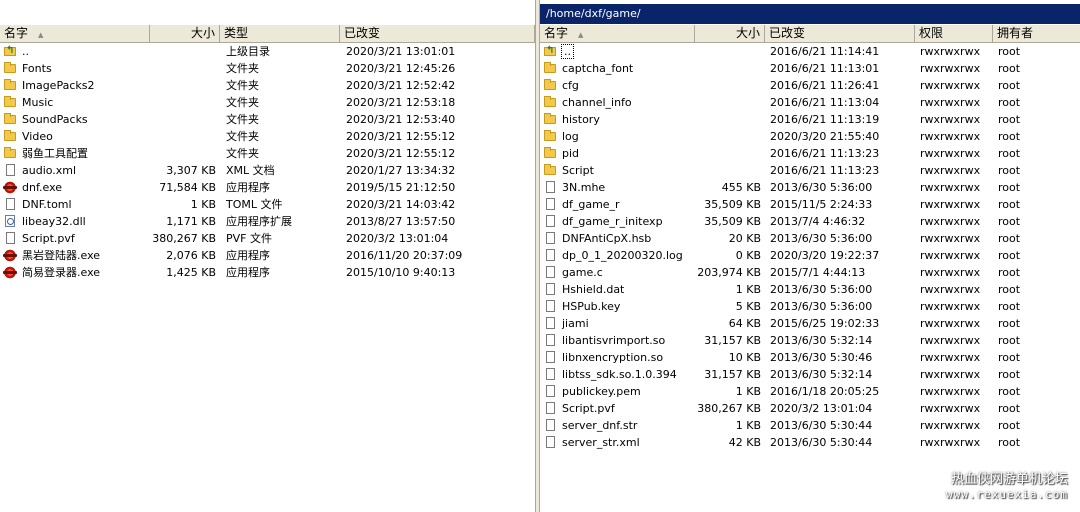 This screenshot has height=512, width=1080. What do you see at coordinates (242, 119) in the screenshot?
I see `file-type: 文件夹` at bounding box center [242, 119].